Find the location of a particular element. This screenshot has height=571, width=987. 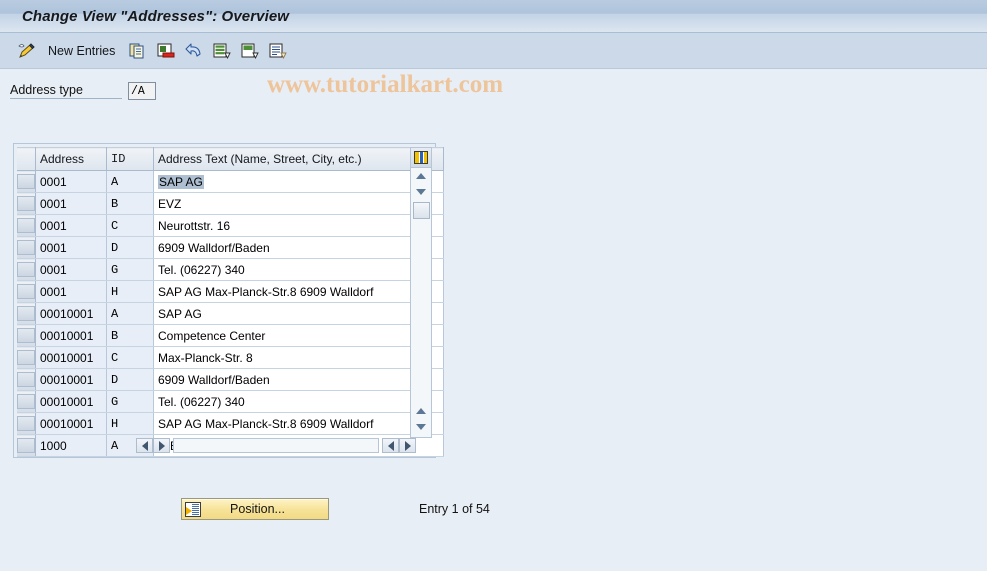

select-all-column-header is located at coordinates (26, 159).